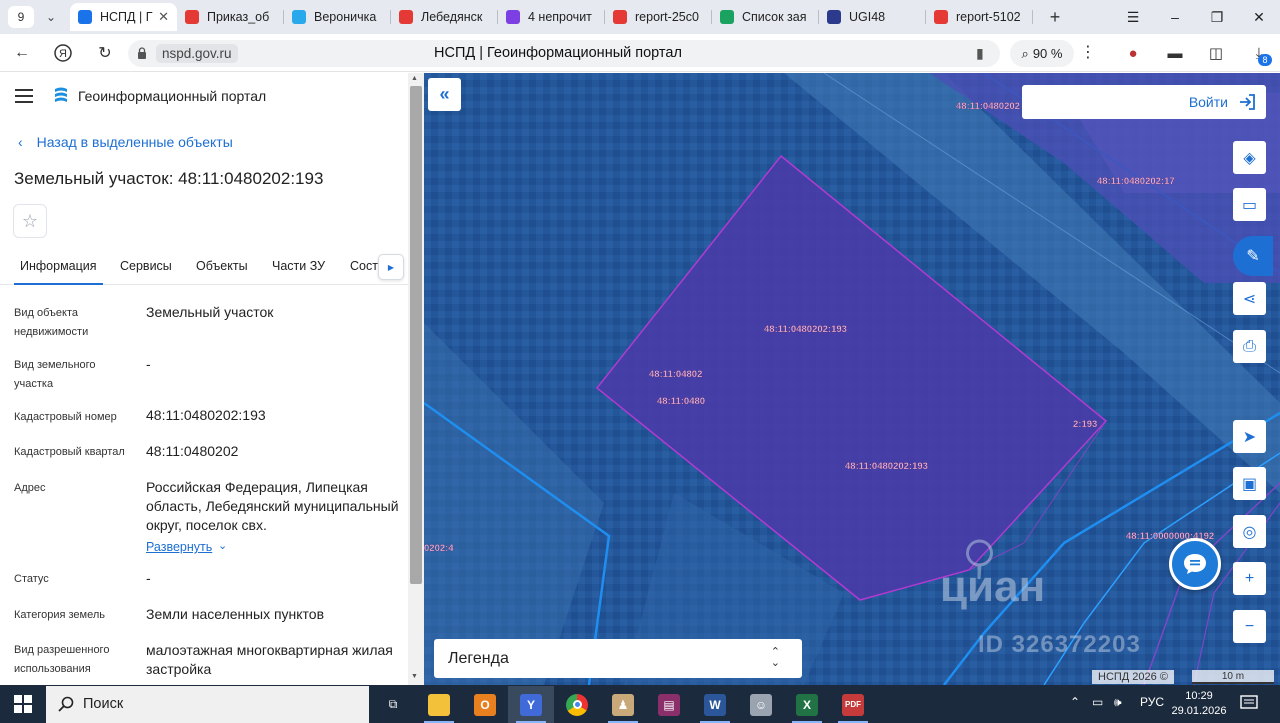 This screenshot has width=1280, height=723. I want to click on back-to-selected-link: ‹ Назад в выделенные объекты, so click(125, 142).